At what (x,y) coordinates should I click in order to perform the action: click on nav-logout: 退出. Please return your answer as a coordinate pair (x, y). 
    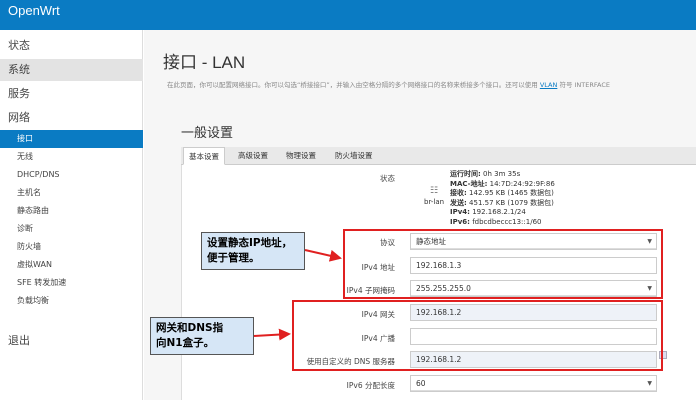
    Looking at the image, I should click on (19, 340).